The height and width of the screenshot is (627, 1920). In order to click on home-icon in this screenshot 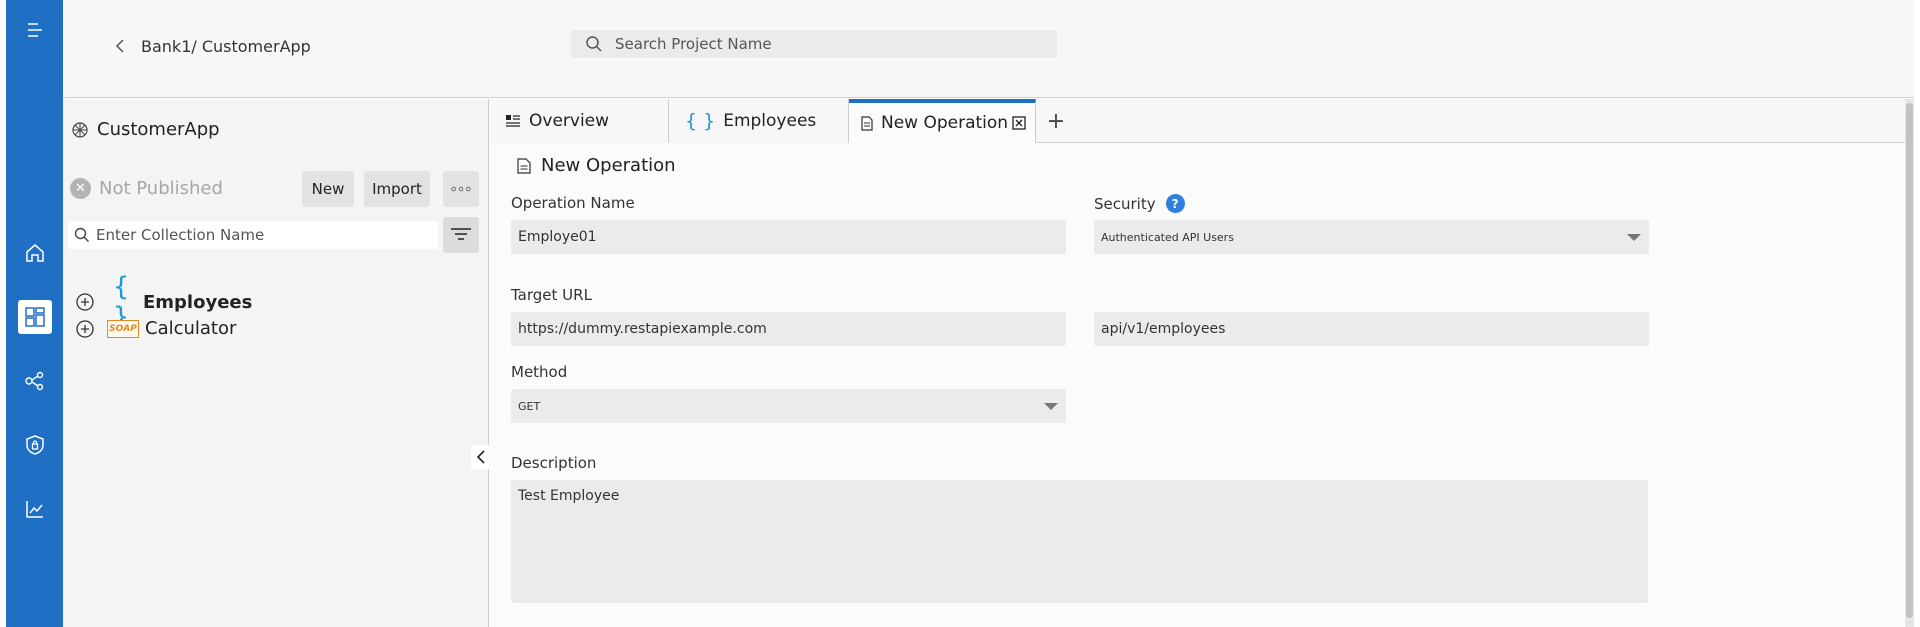, I will do `click(34, 253)`.